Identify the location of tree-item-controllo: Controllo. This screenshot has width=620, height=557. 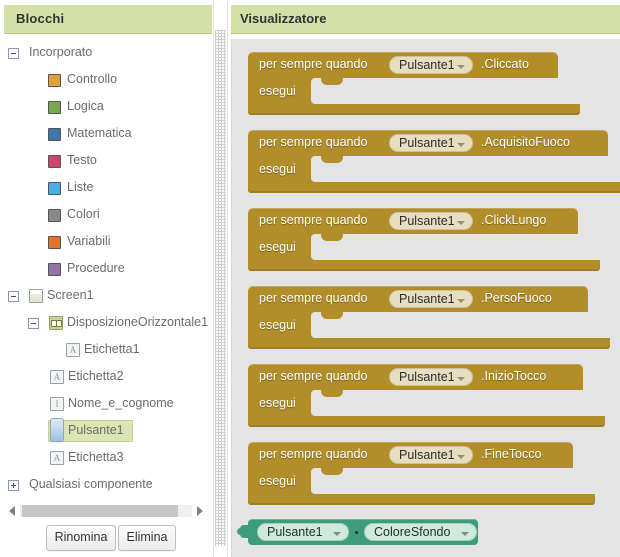
(106, 80).